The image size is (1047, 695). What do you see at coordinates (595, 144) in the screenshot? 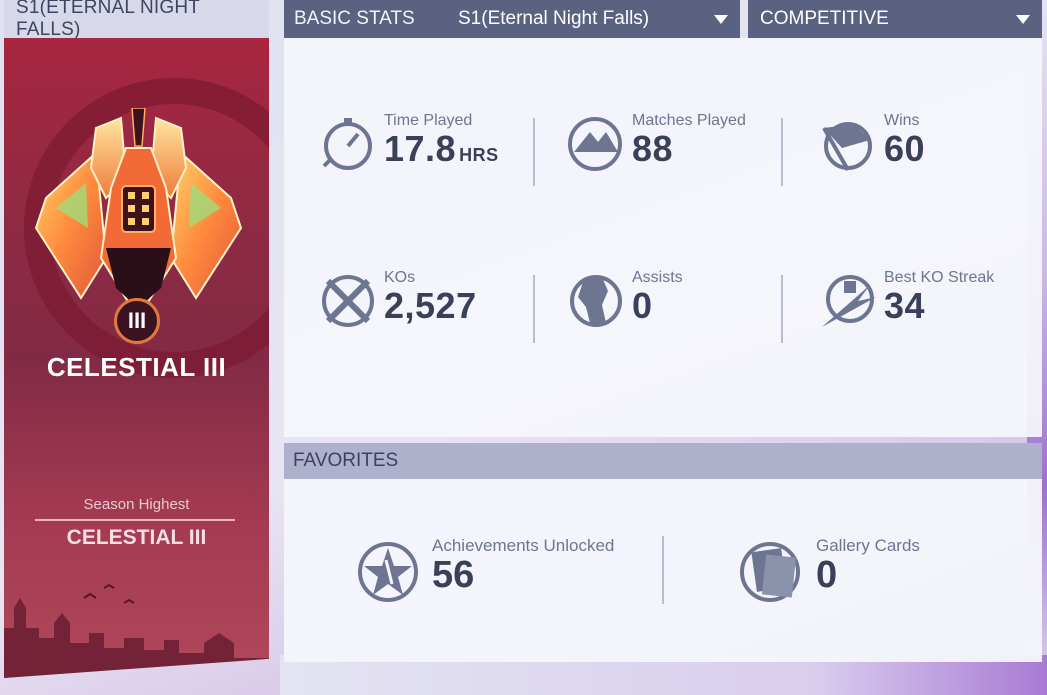
I see `mountain-icon` at bounding box center [595, 144].